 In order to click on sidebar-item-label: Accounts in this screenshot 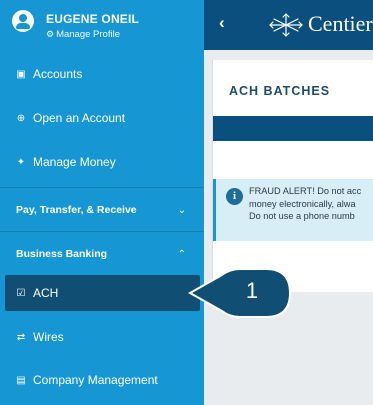, I will do `click(58, 74)`.